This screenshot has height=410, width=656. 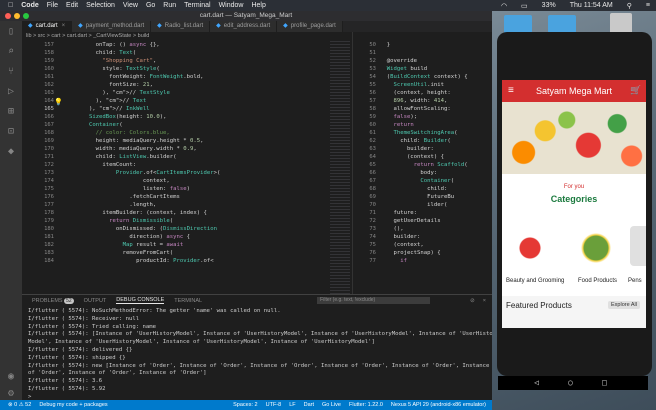 What do you see at coordinates (258, 5) in the screenshot?
I see `menu-help: Help` at bounding box center [258, 5].